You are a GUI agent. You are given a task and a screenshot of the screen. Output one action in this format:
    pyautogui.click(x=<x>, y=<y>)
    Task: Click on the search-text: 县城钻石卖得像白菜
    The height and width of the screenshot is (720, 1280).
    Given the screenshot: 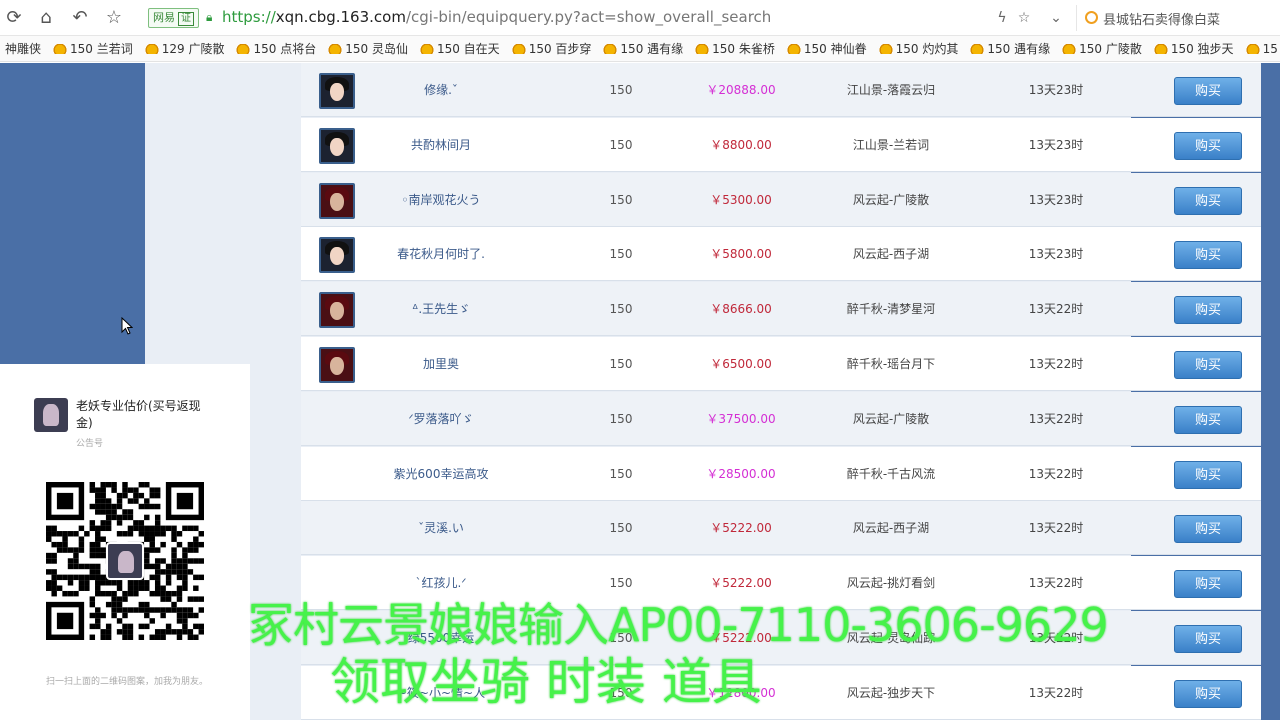 What is the action you would take?
    pyautogui.click(x=1162, y=20)
    